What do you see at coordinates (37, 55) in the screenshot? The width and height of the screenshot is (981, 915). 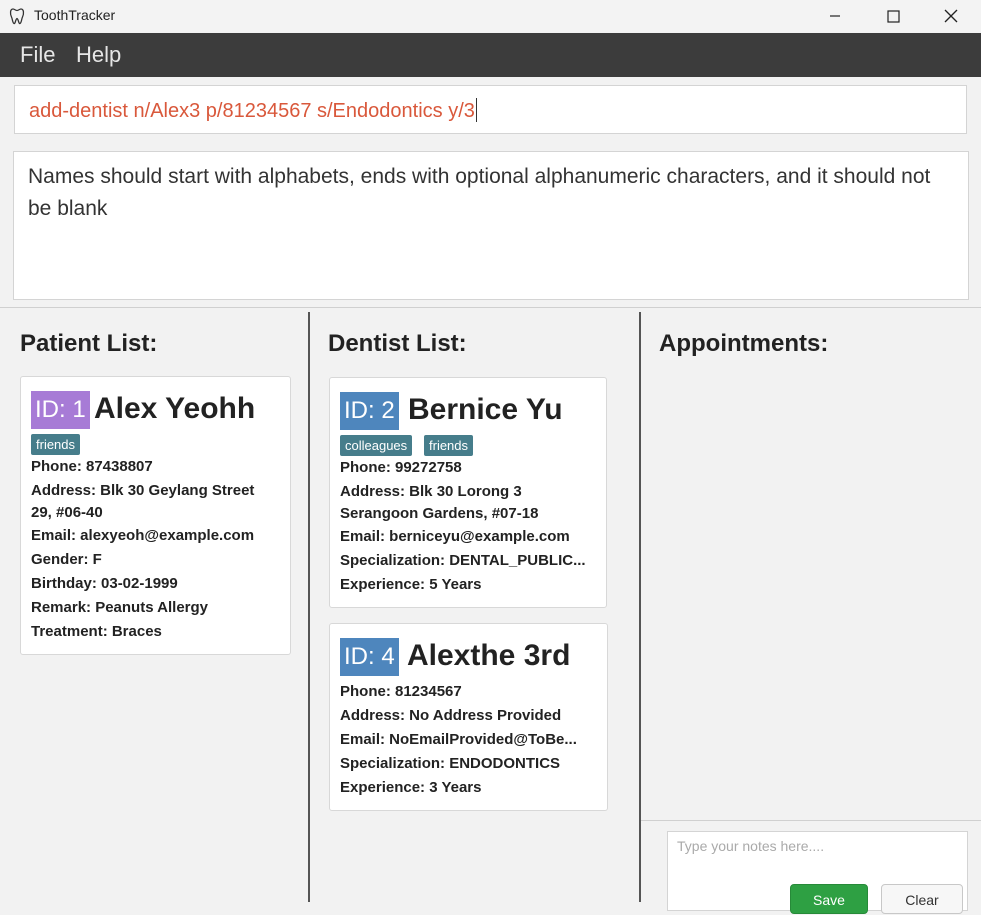 I see `menu-file: File` at bounding box center [37, 55].